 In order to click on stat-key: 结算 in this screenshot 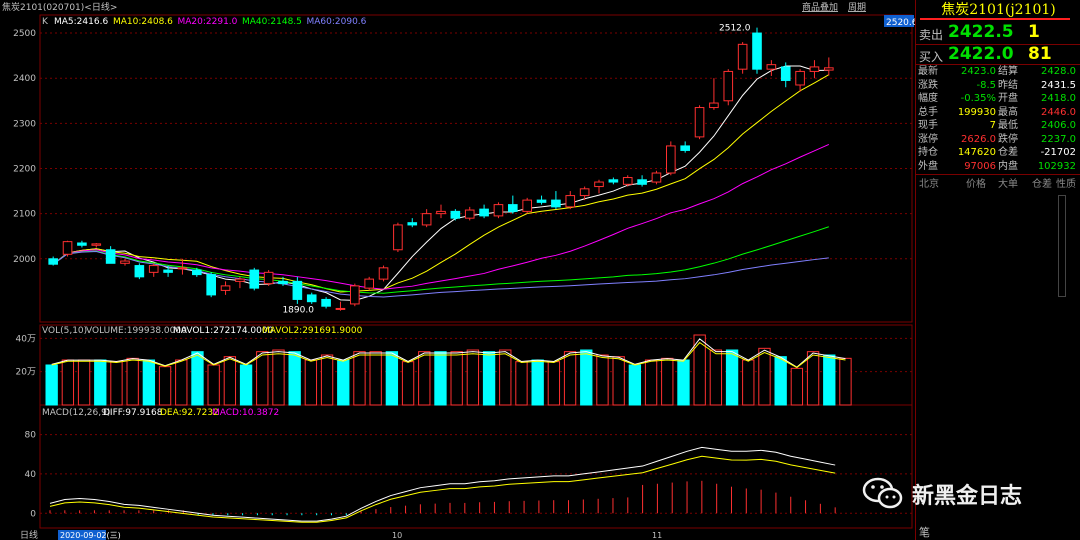, I will do `click(1008, 71)`.